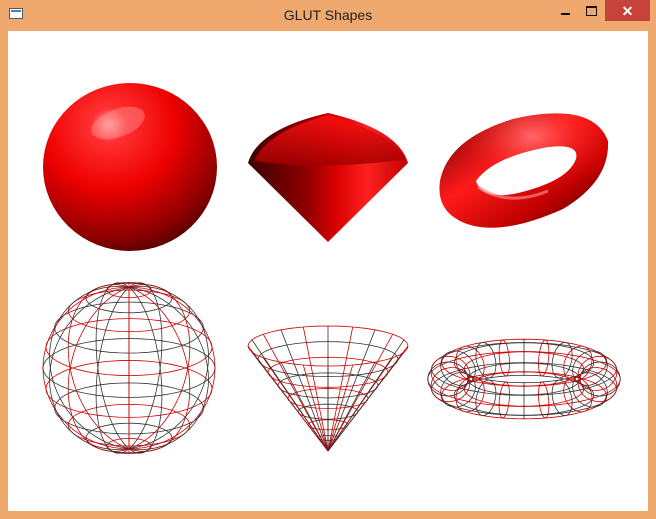  I want to click on minimize-button, so click(565, 10).